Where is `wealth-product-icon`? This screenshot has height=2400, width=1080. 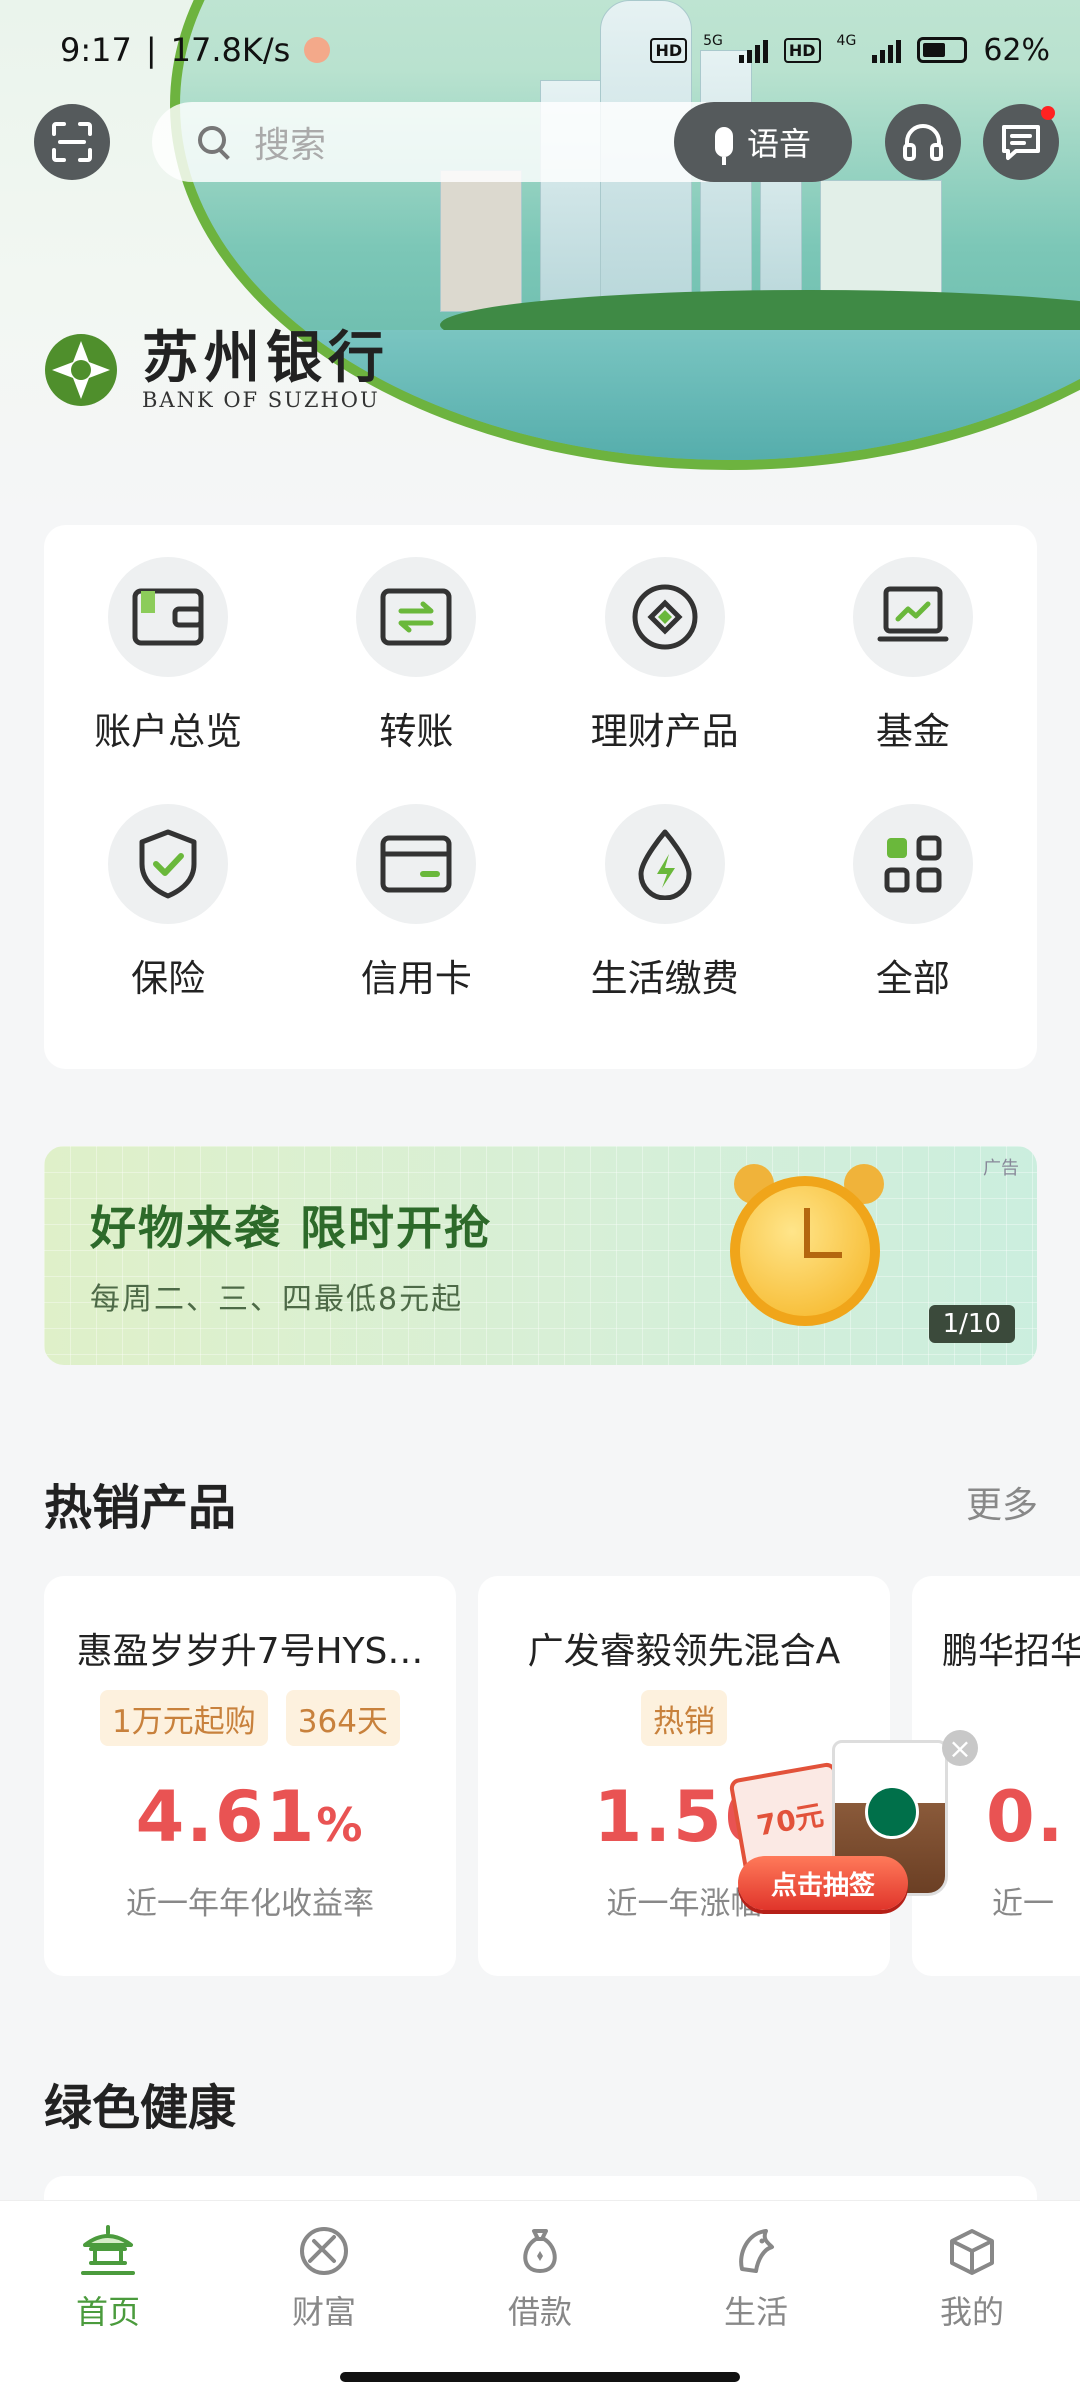
wealth-product-icon is located at coordinates (665, 617).